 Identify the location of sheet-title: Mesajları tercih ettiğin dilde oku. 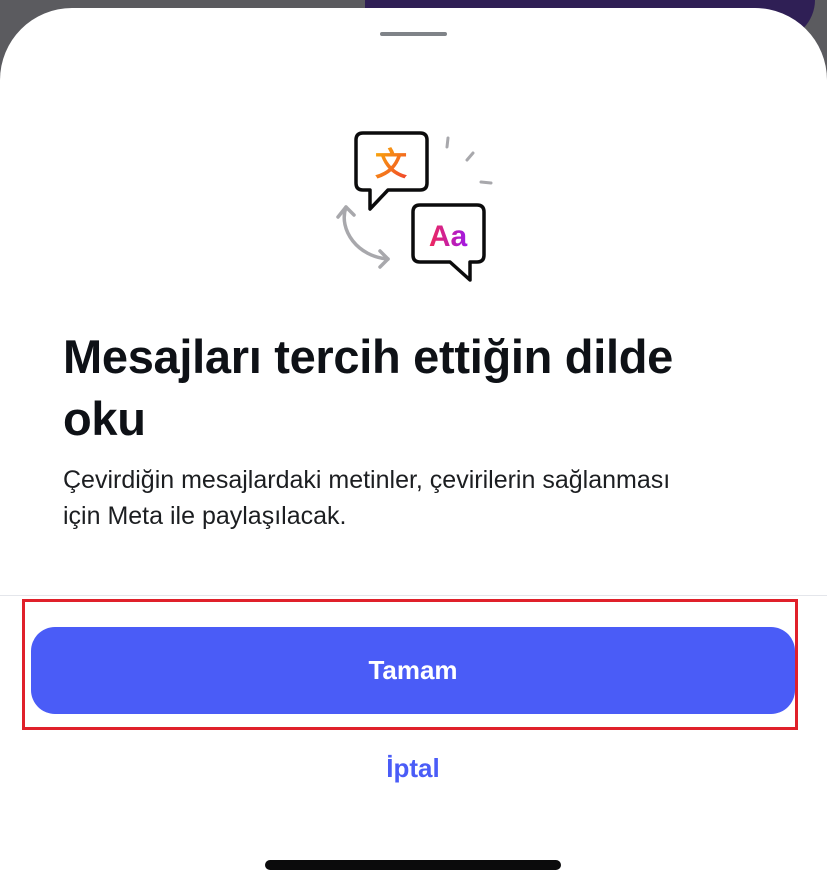
(368, 387).